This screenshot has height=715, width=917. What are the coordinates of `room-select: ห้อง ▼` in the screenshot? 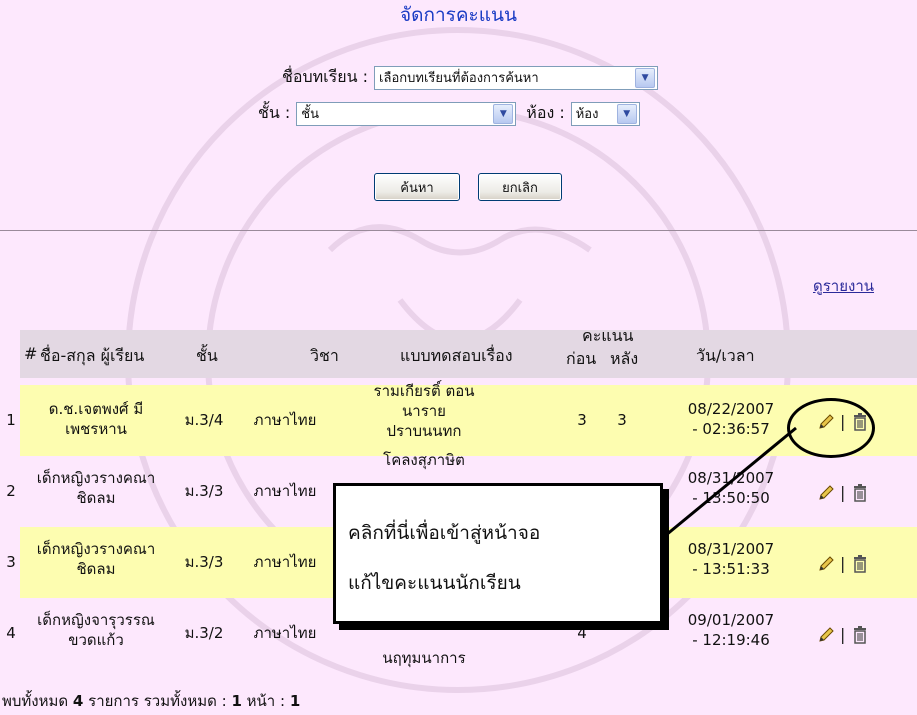 It's located at (605, 113).